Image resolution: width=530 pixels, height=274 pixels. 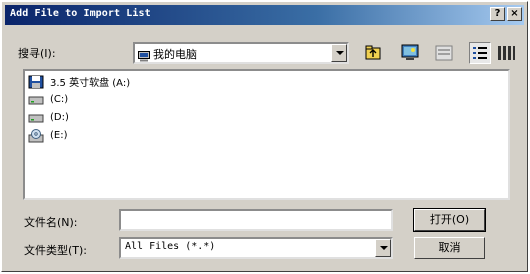 What do you see at coordinates (241, 53) in the screenshot?
I see `look-in-dropdown: 我的电脑` at bounding box center [241, 53].